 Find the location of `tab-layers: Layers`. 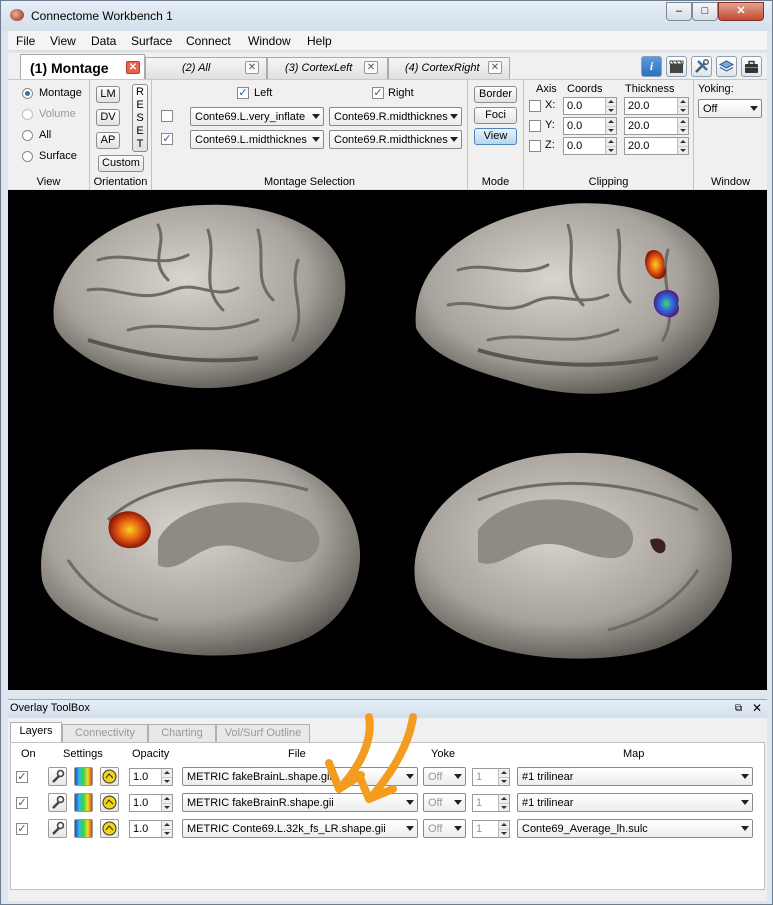

tab-layers: Layers is located at coordinates (36, 732).